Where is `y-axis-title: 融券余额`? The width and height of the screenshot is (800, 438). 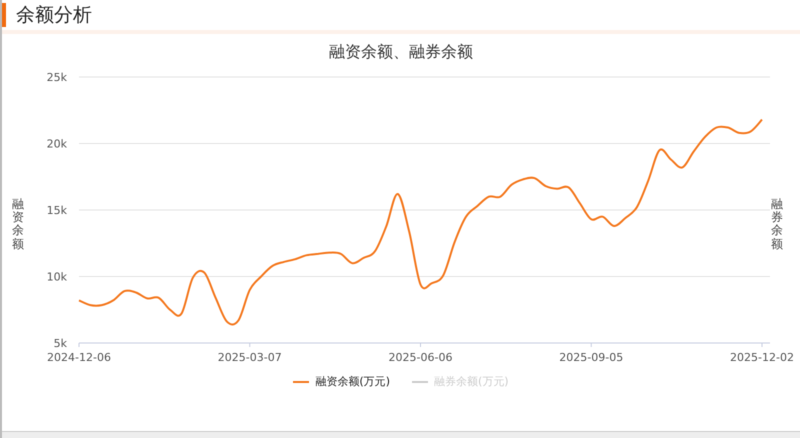 y-axis-title: 融券余额 is located at coordinates (777, 224).